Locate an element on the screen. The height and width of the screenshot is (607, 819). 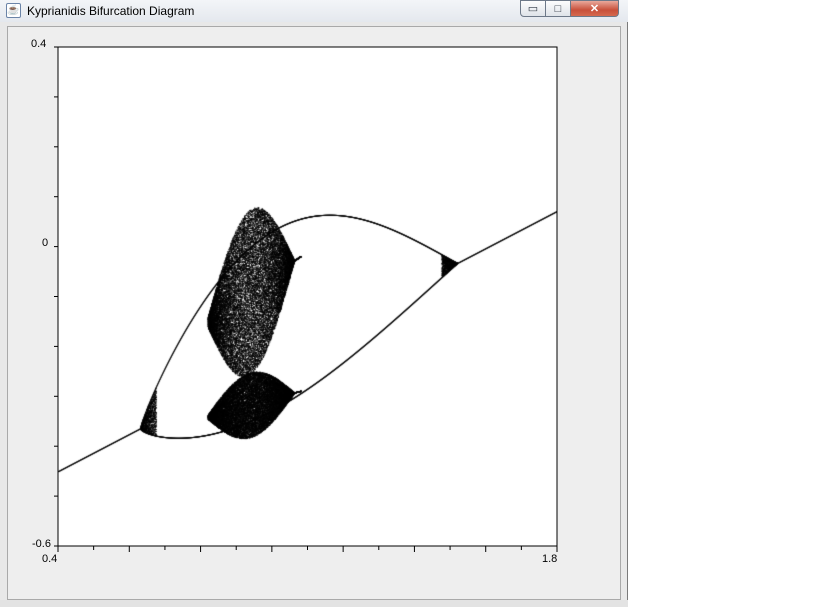
y-tick-label-zero: 0 is located at coordinates (45, 243).